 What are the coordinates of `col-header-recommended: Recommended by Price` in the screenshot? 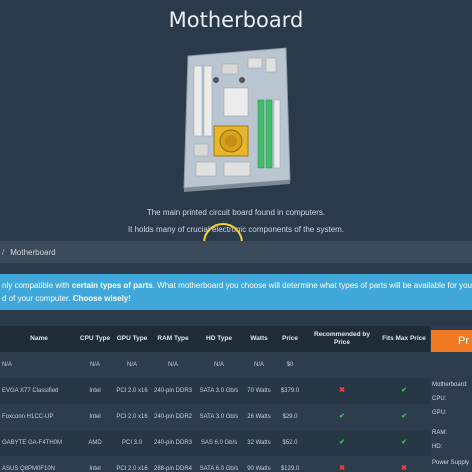 It's located at (342, 338).